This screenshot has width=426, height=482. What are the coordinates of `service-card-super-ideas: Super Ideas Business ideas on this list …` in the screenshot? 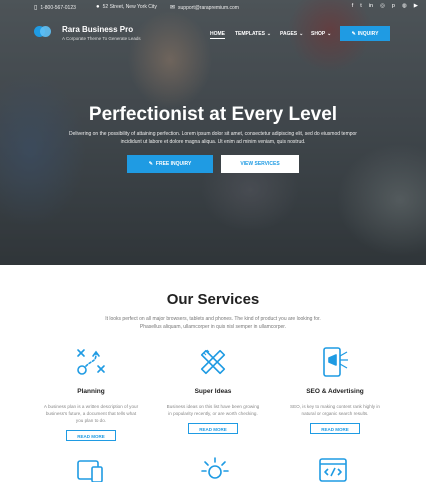 It's located at (213, 391).